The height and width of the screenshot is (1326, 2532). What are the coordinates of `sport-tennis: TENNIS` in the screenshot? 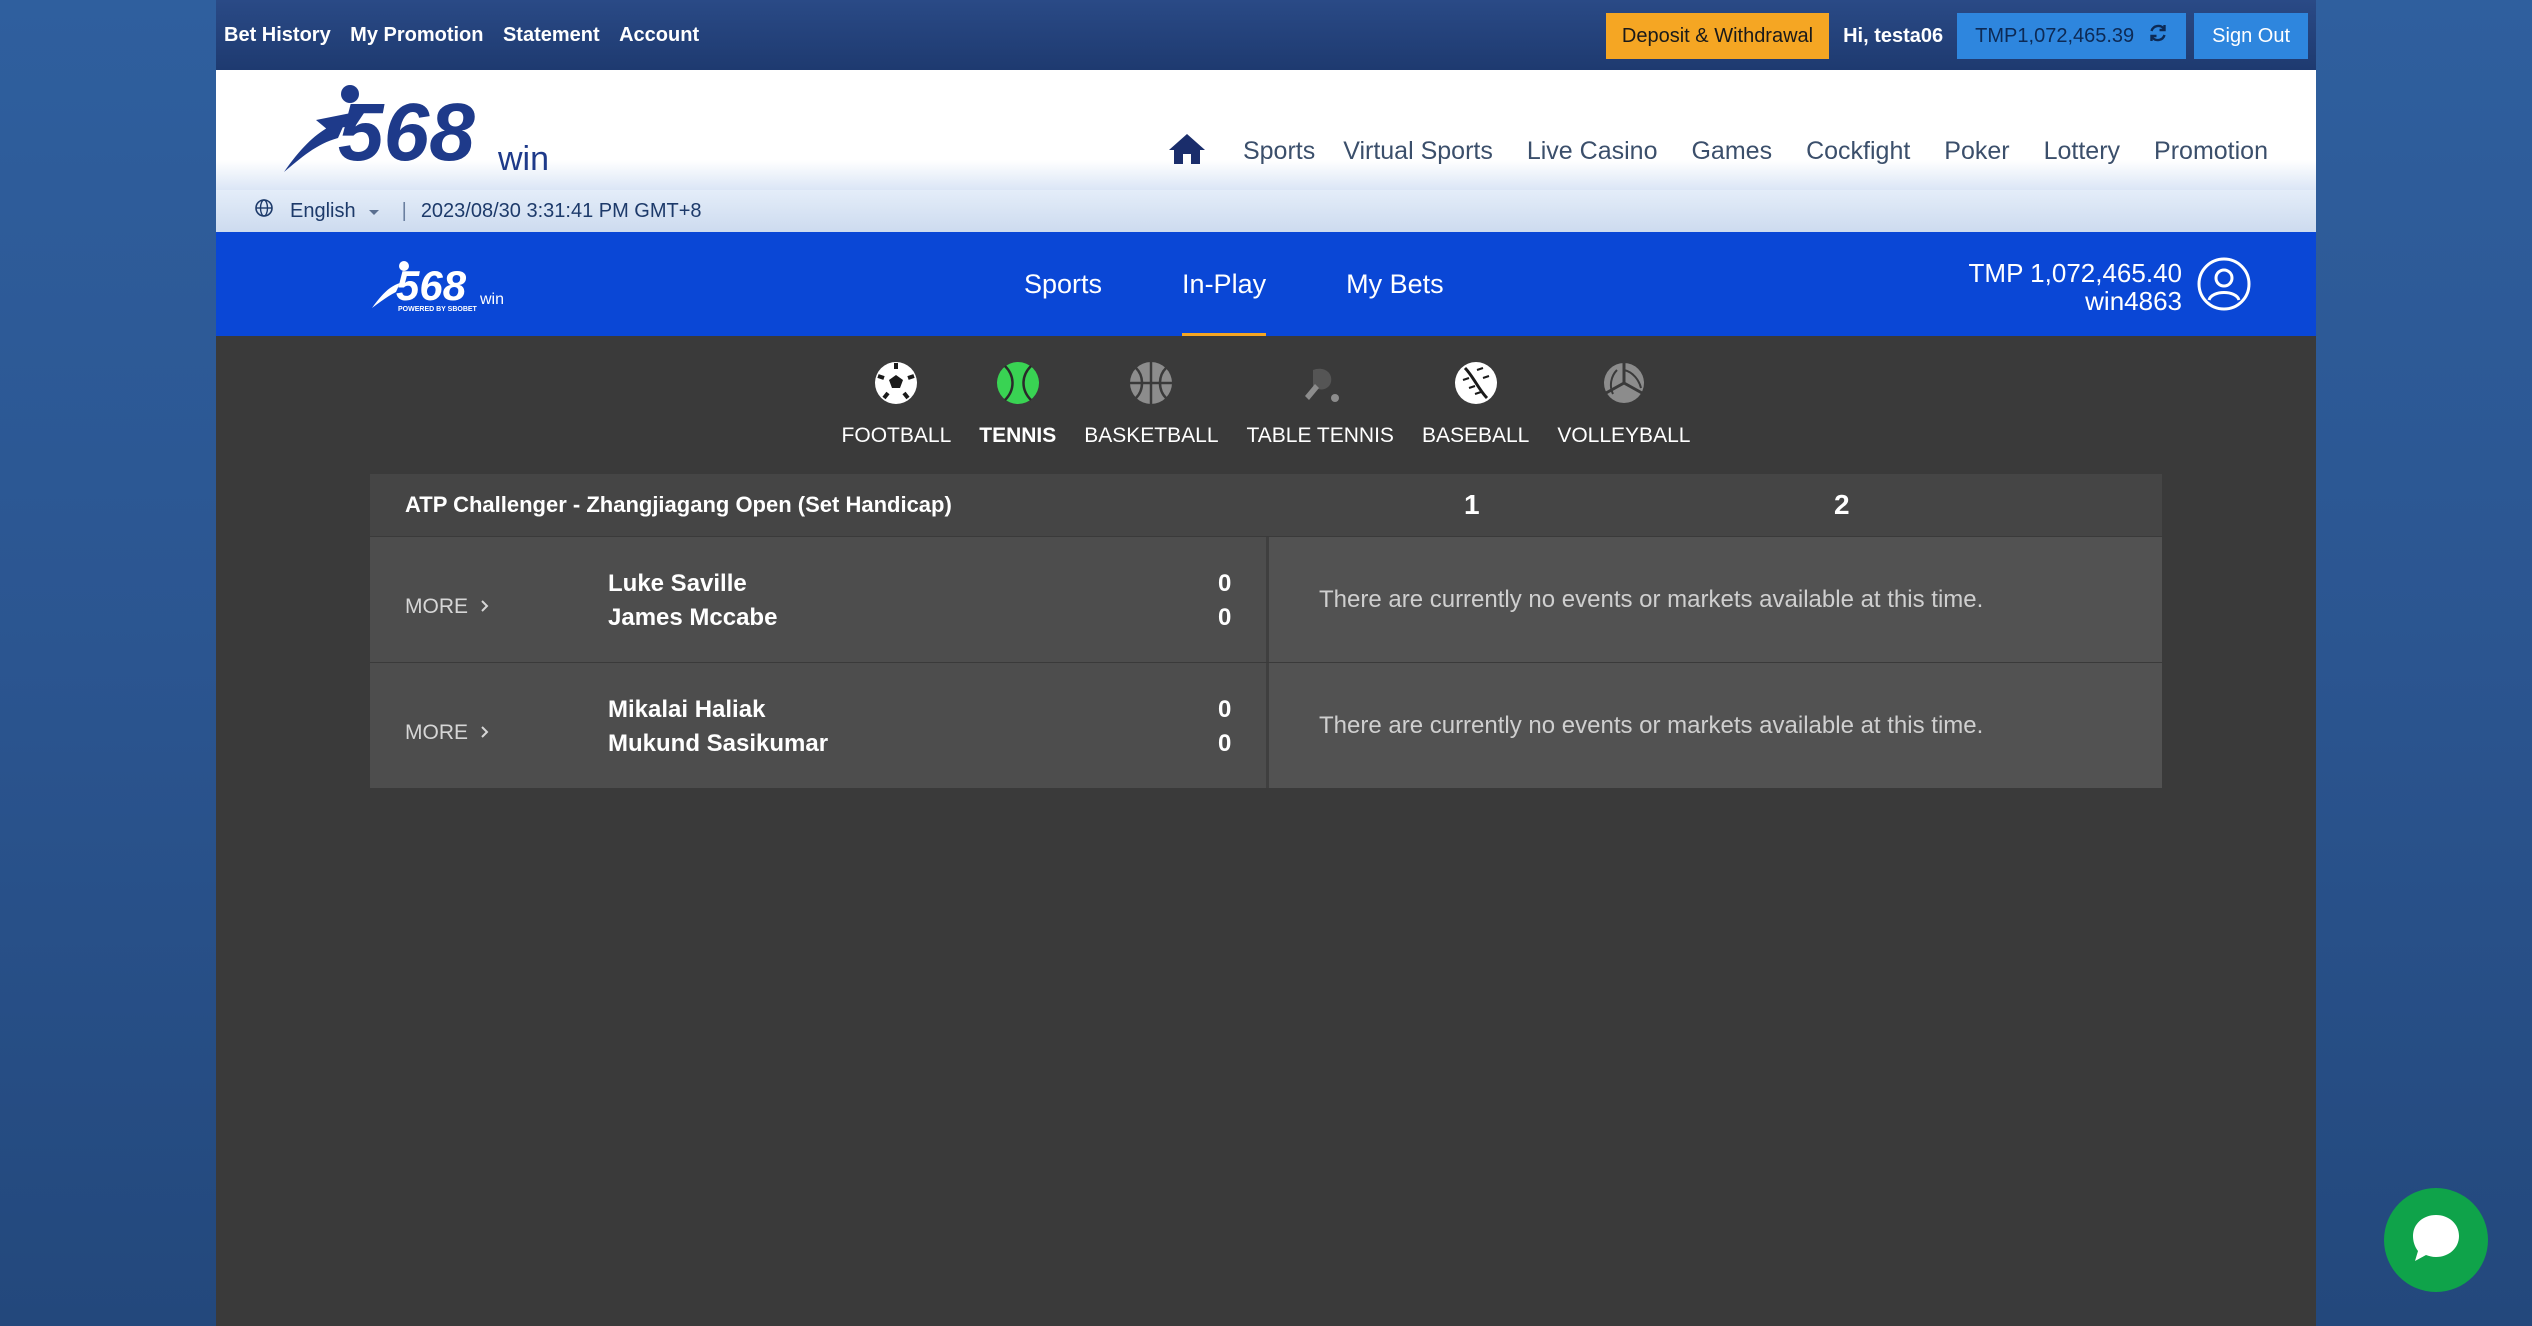 It's located at (1017, 416).